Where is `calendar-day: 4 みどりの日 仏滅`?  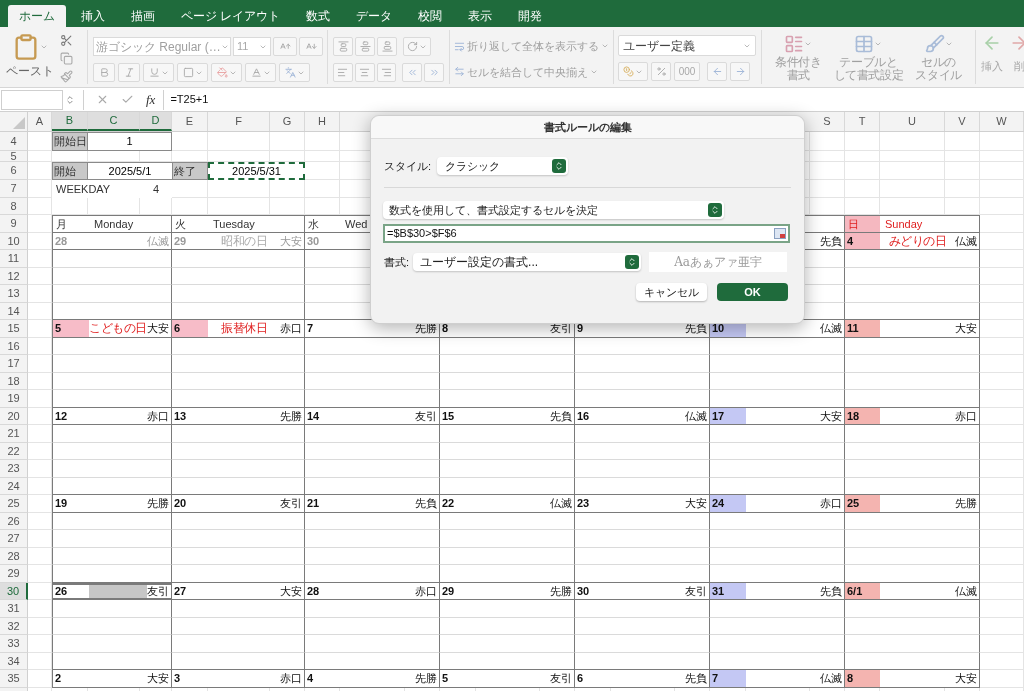 calendar-day: 4 みどりの日 仏滅 is located at coordinates (912, 241).